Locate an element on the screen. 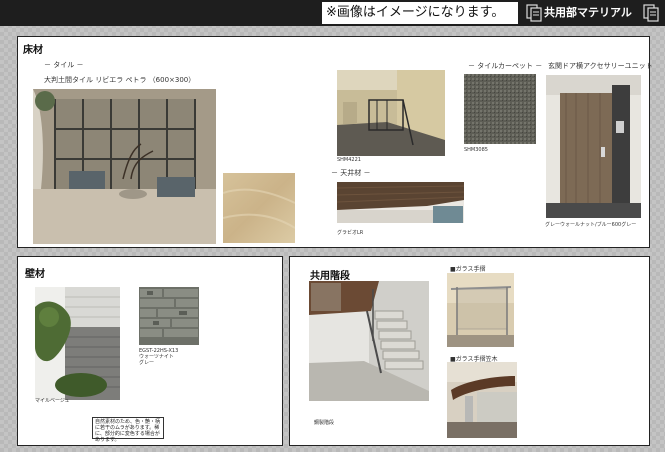 This screenshot has width=665, height=452. tile-label: － タイル － is located at coordinates (64, 65).